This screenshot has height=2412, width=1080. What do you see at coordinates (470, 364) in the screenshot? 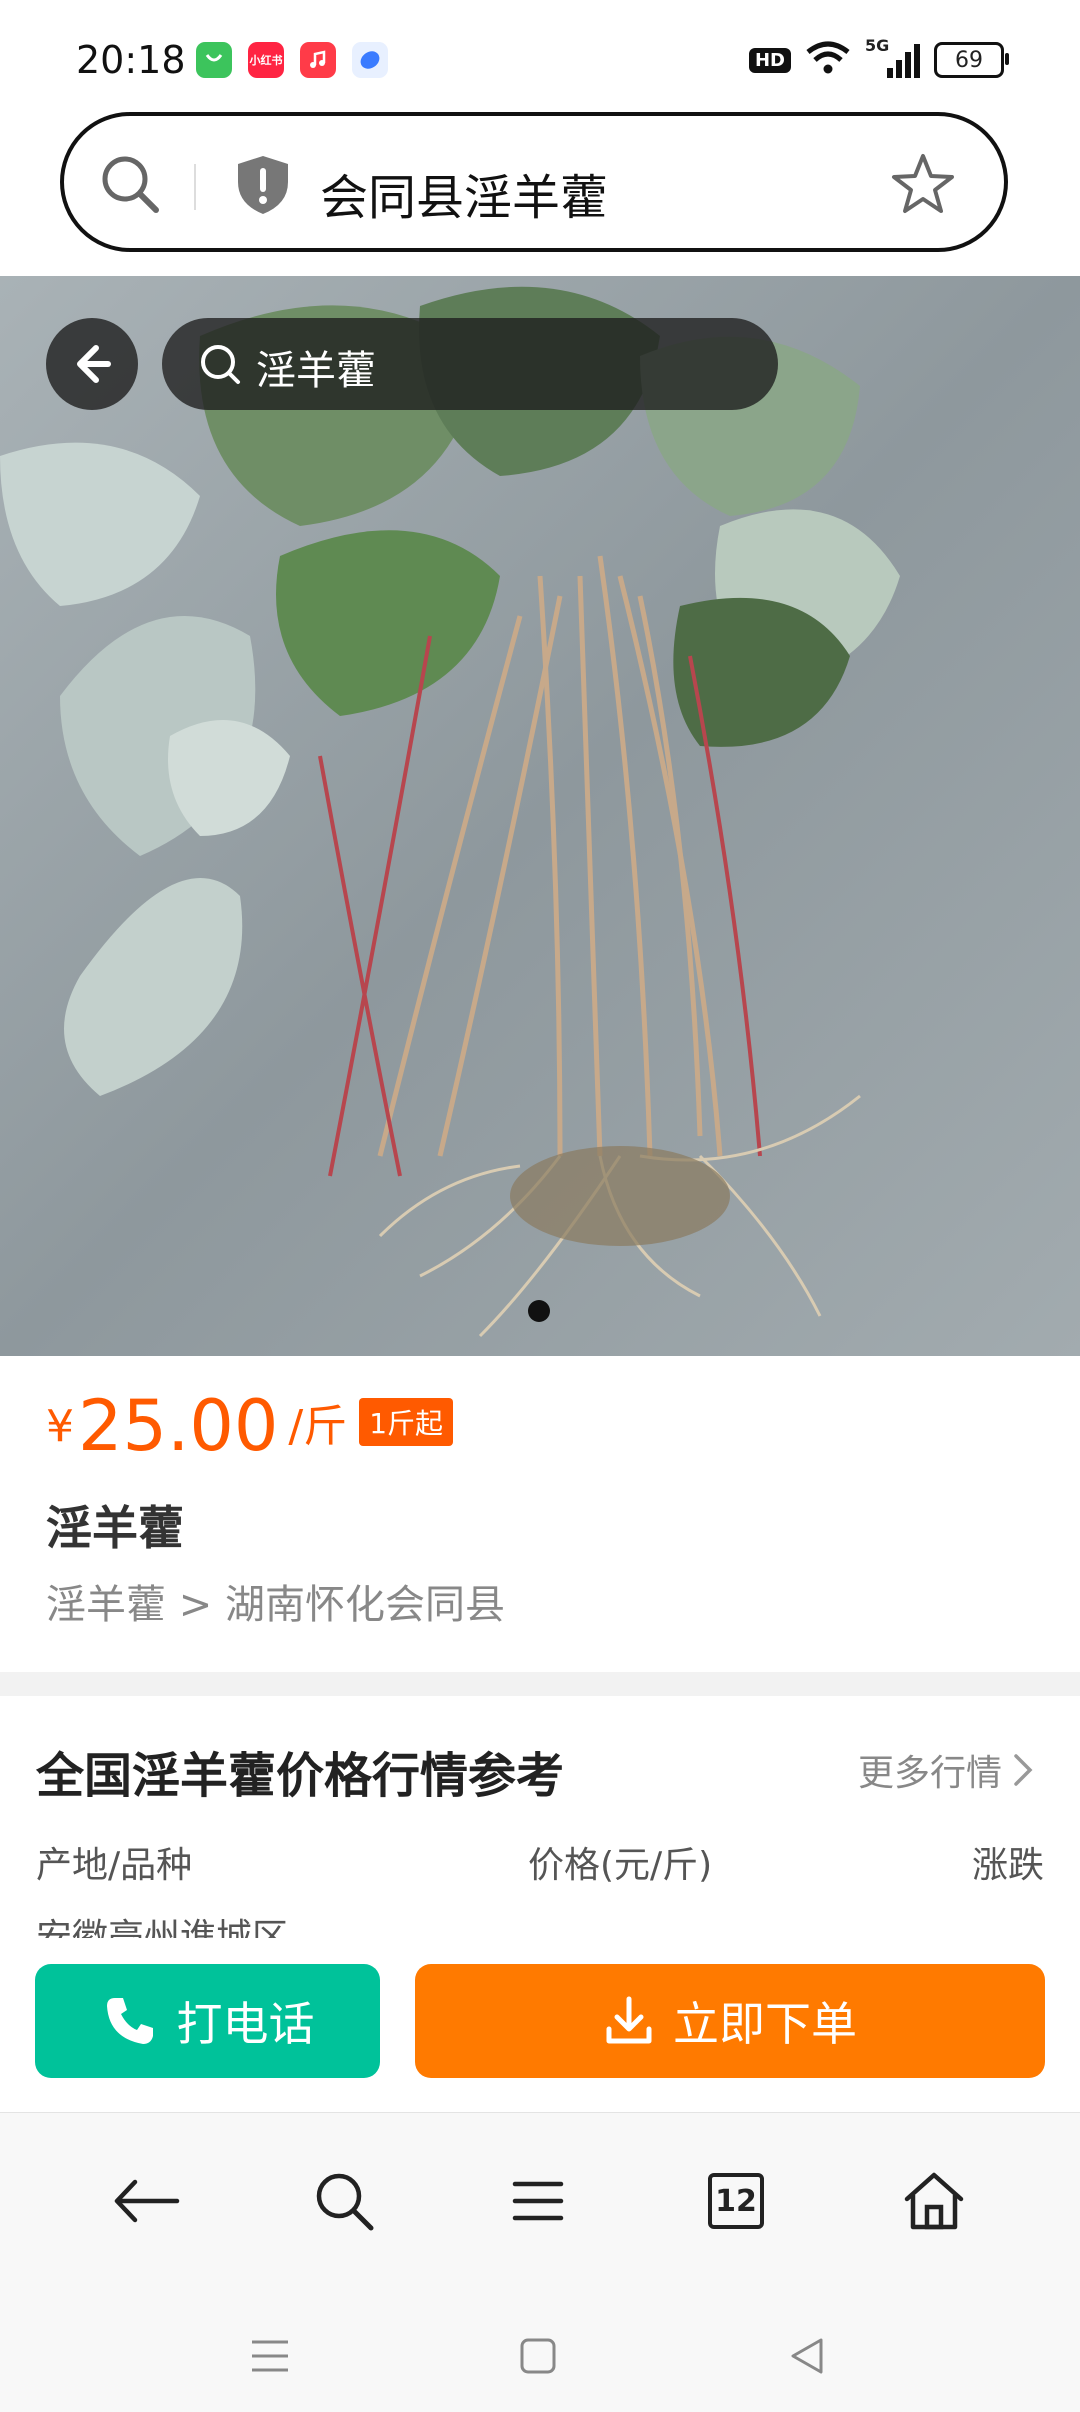
I see `image-search-bar: 淫羊藿` at bounding box center [470, 364].